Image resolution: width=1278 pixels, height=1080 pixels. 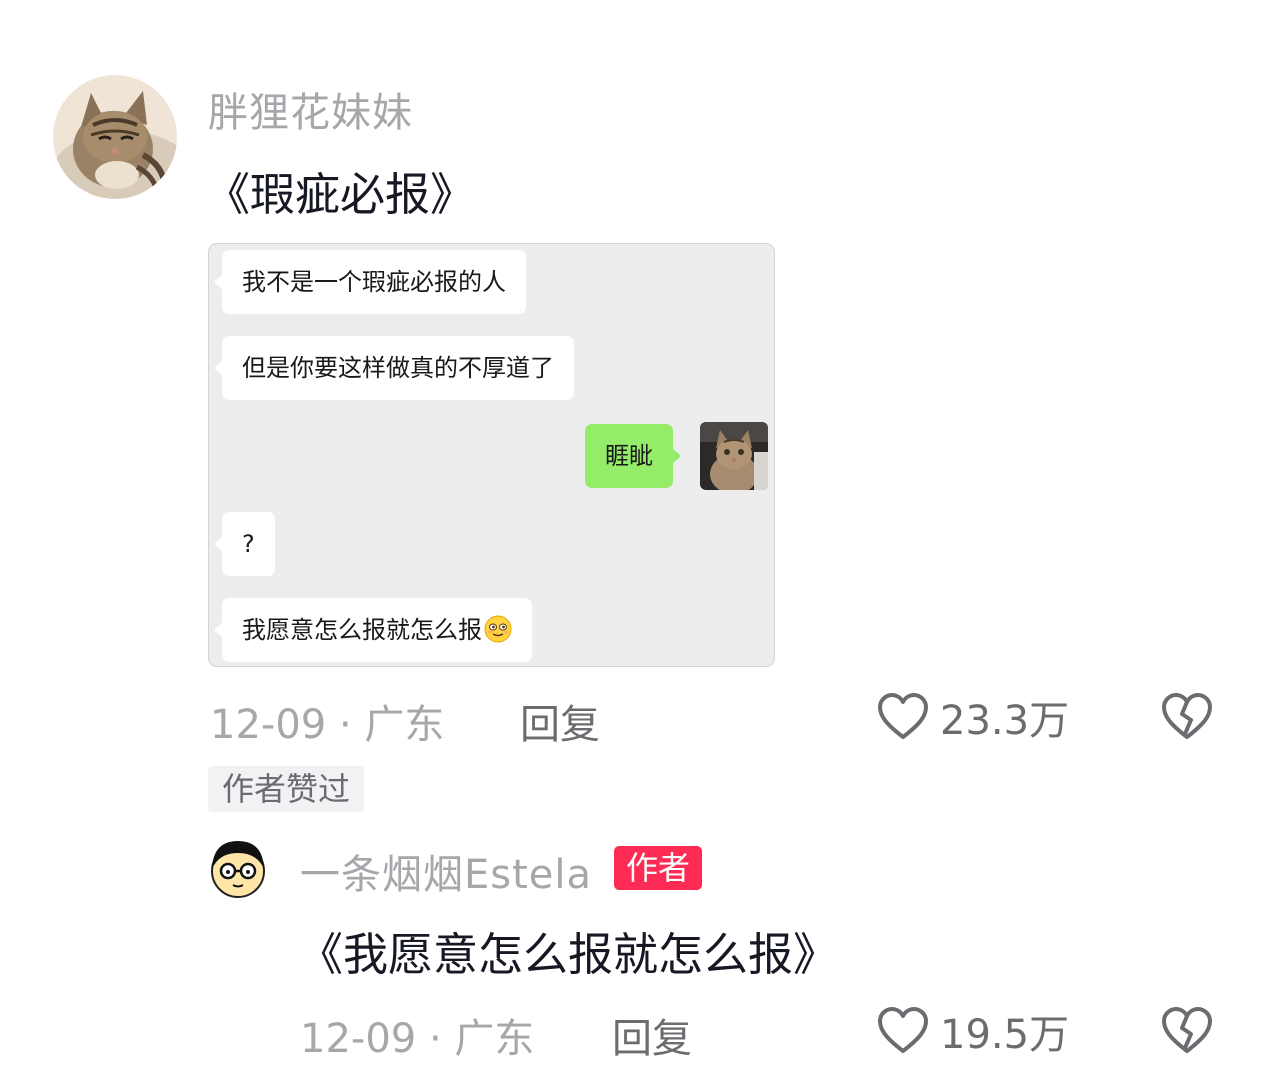 I want to click on chat-bubble-incoming: 我愿意怎么报就怎么报, so click(x=373, y=630).